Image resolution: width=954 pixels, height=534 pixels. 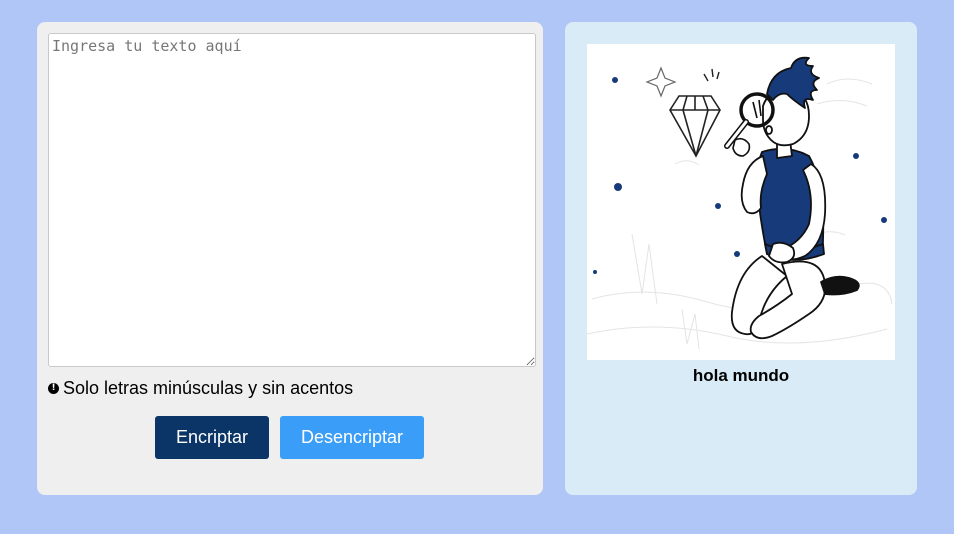 I want to click on output-text: hola mundo, so click(x=741, y=375).